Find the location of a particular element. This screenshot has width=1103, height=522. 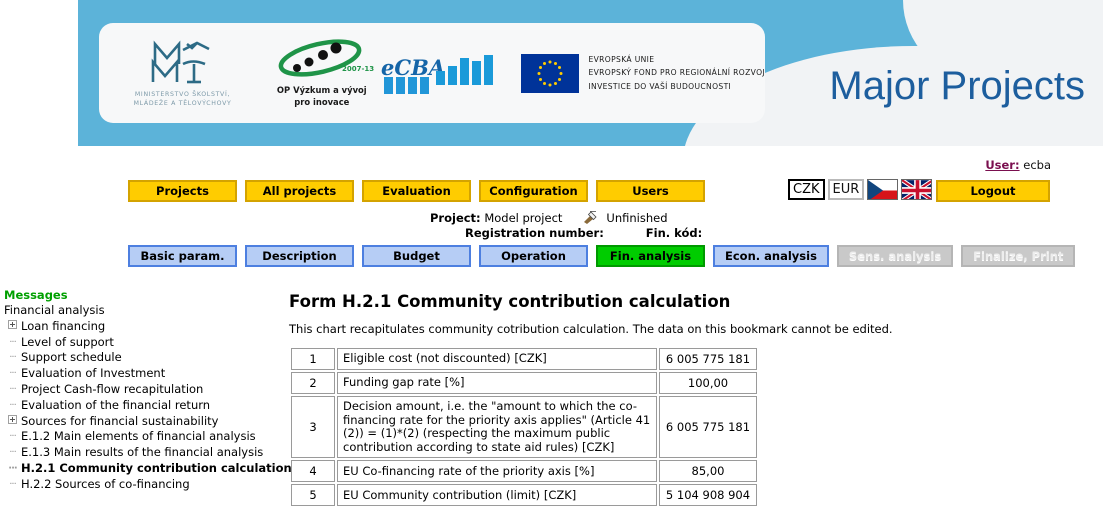

nav-button-evaluation: Evaluation is located at coordinates (416, 191).